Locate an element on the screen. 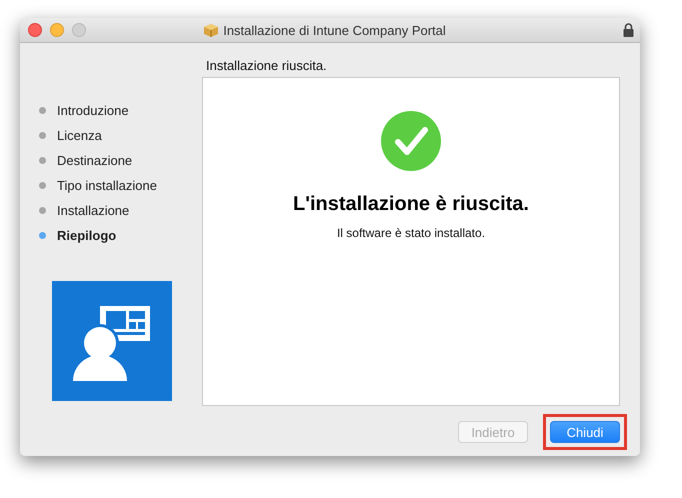 The image size is (682, 498). window-title: Installazione di Intune Company Portal is located at coordinates (334, 30).